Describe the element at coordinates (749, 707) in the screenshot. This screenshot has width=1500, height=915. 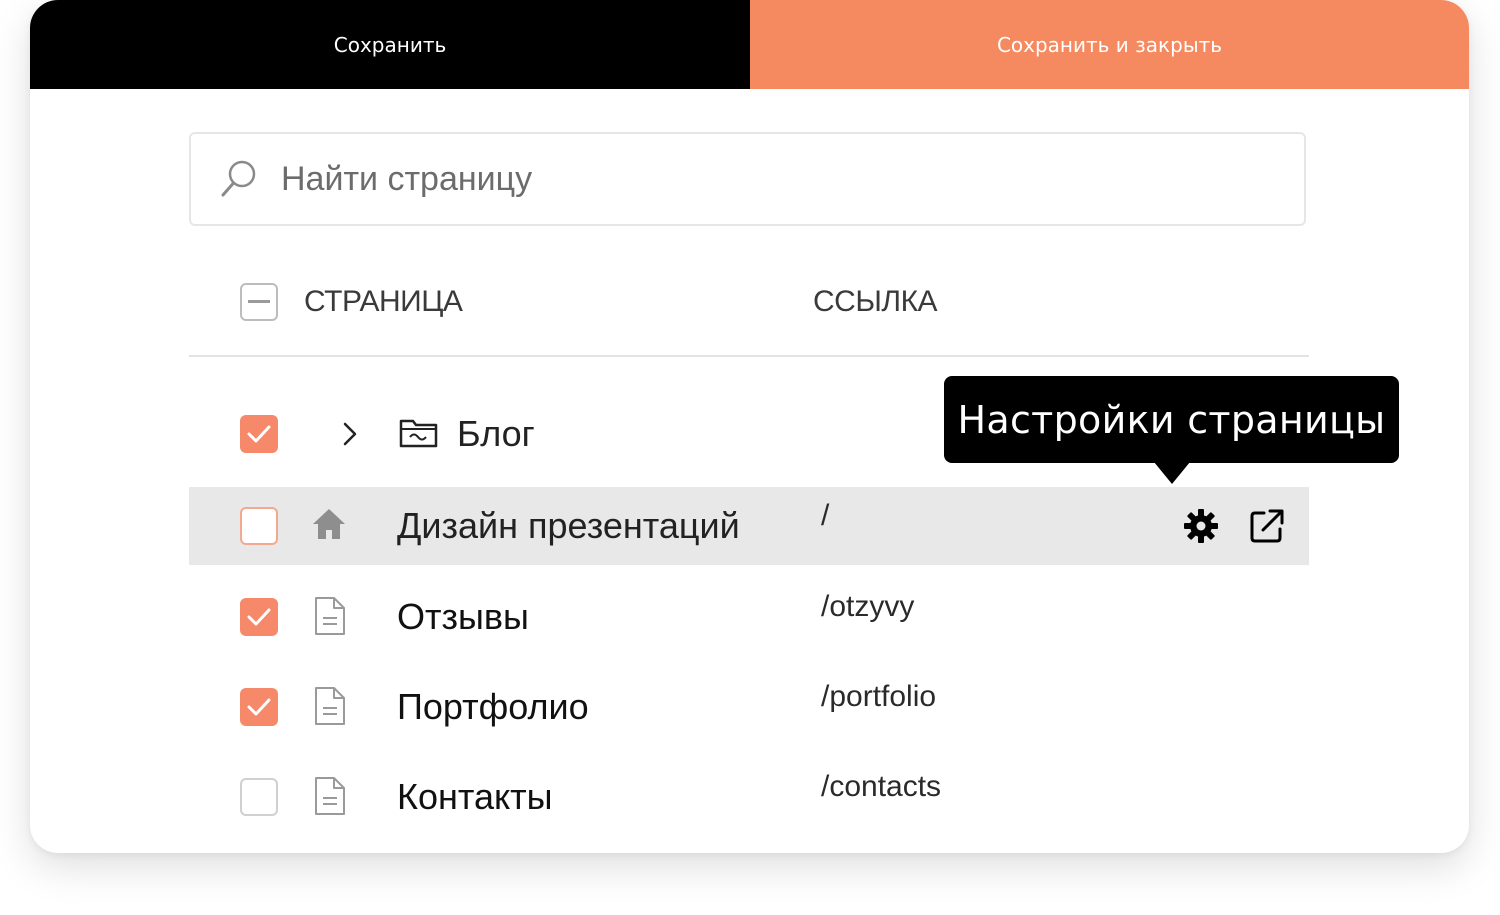
I see `table-row: Портфолио /portfolio` at that location.